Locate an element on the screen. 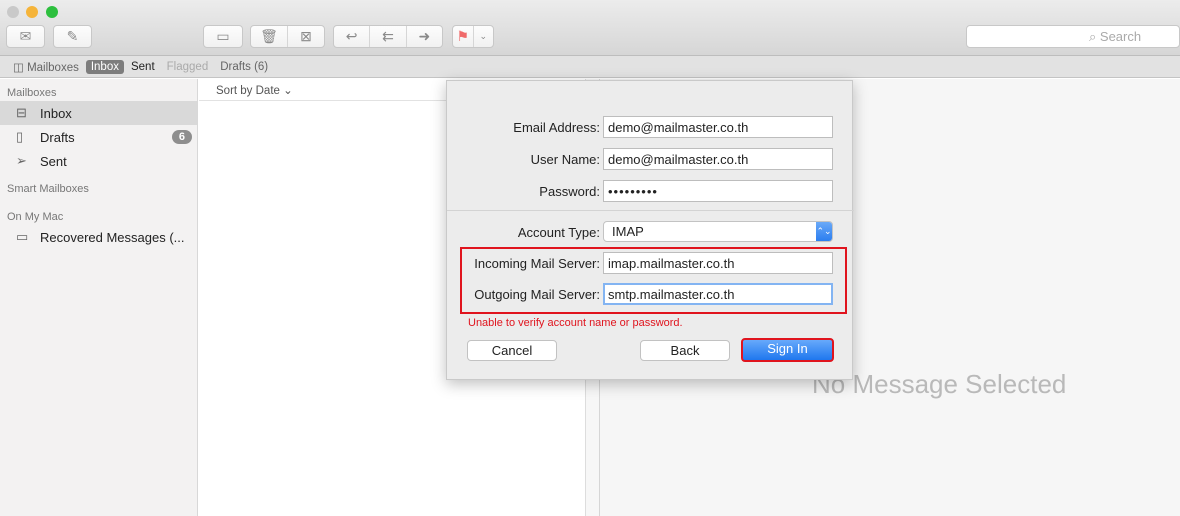  label: Sent is located at coordinates (53, 161).